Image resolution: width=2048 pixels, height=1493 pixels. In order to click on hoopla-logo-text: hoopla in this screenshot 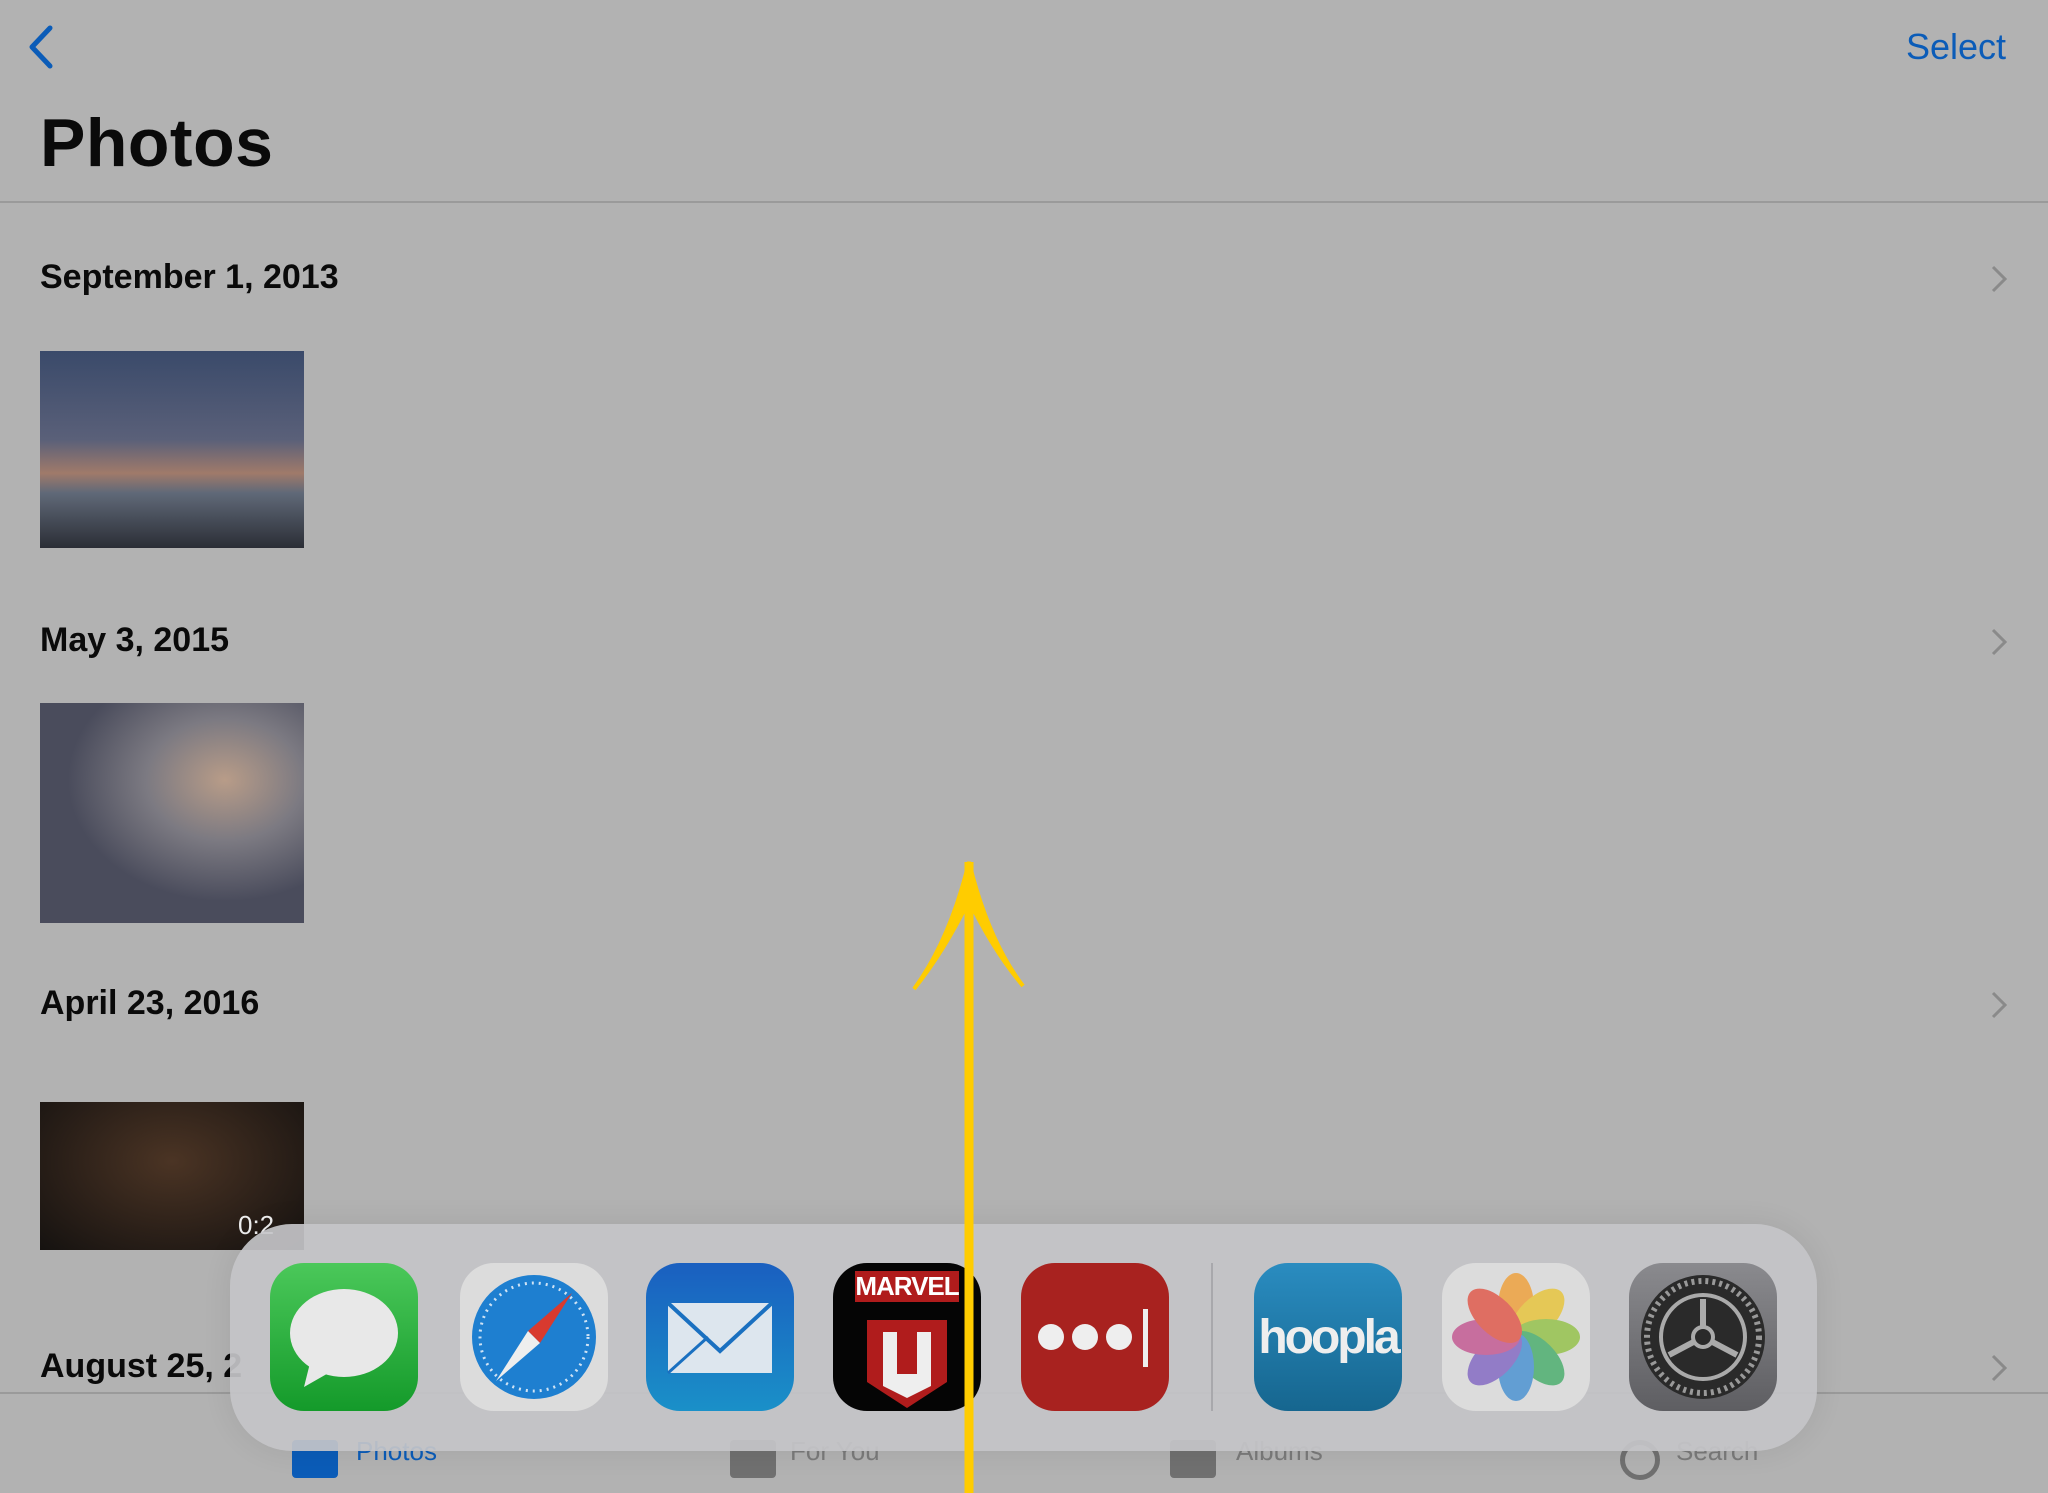, I will do `click(1329, 1337)`.